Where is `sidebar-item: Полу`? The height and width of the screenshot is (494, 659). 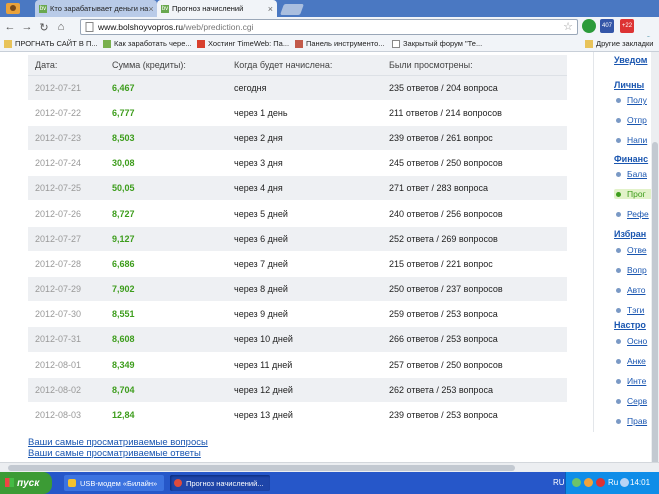
sidebar-item: Полу is located at coordinates (630, 100).